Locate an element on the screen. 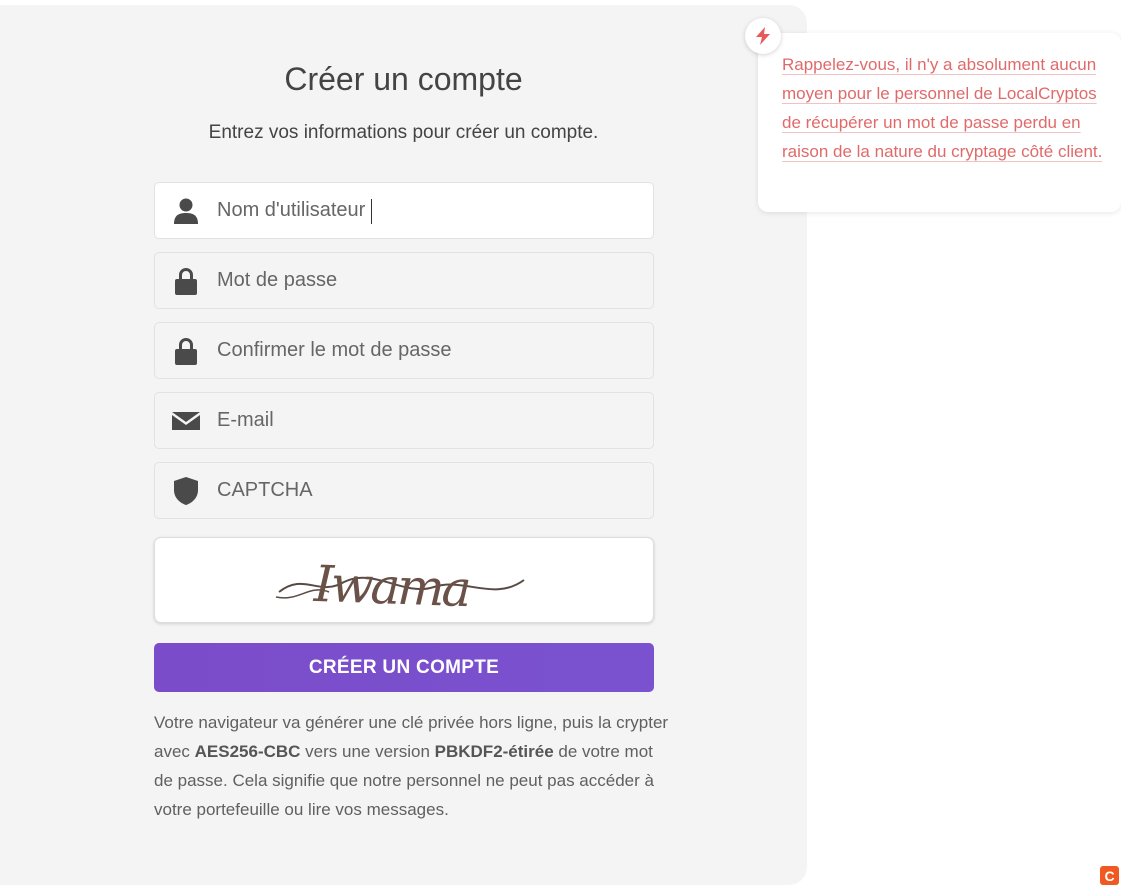 This screenshot has height=885, width=1121. brand-logo-icon: C is located at coordinates (1109, 875).